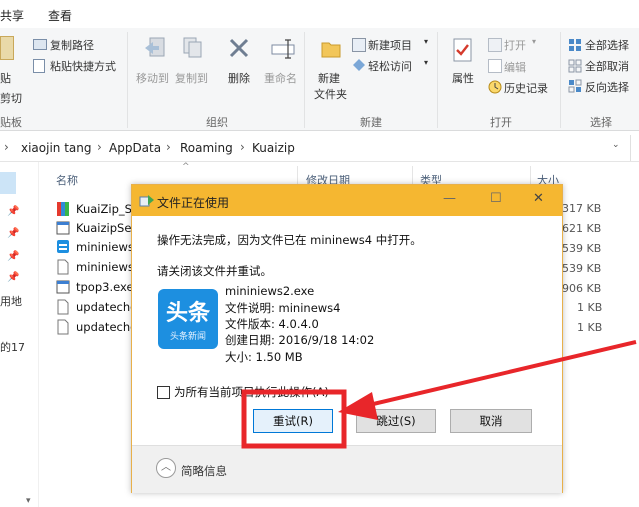 The image size is (639, 507). What do you see at coordinates (5, 78) in the screenshot?
I see `paste-button: 贴` at bounding box center [5, 78].